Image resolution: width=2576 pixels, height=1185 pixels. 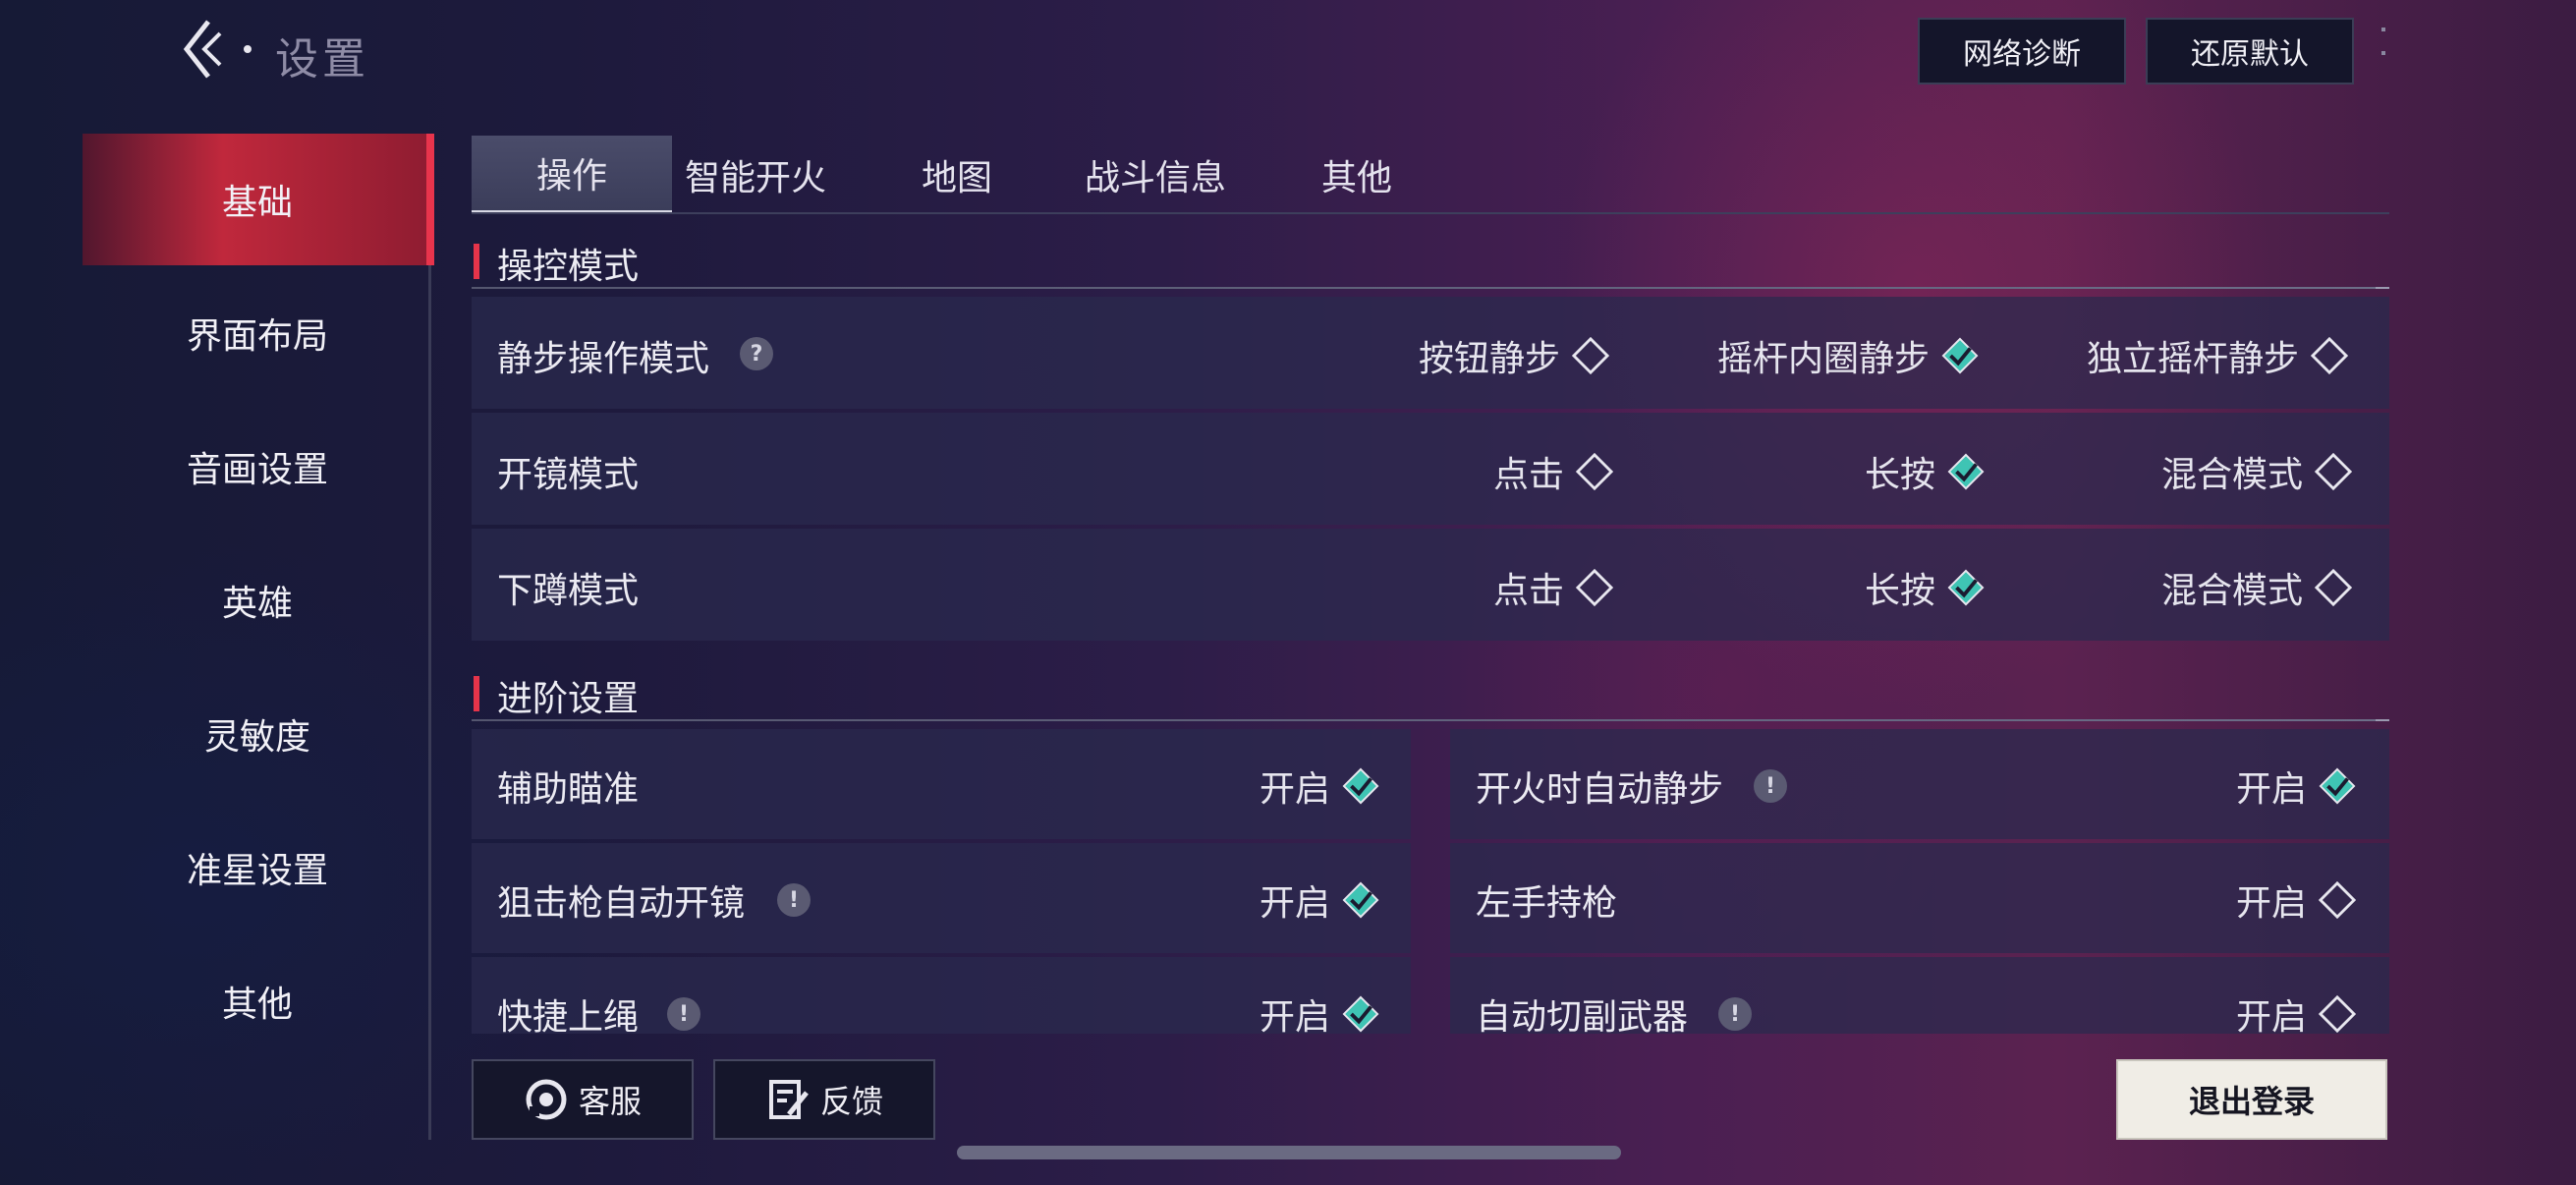 What do you see at coordinates (1547, 904) in the screenshot?
I see `row-label-left-hand-gun: 左手持枪` at bounding box center [1547, 904].